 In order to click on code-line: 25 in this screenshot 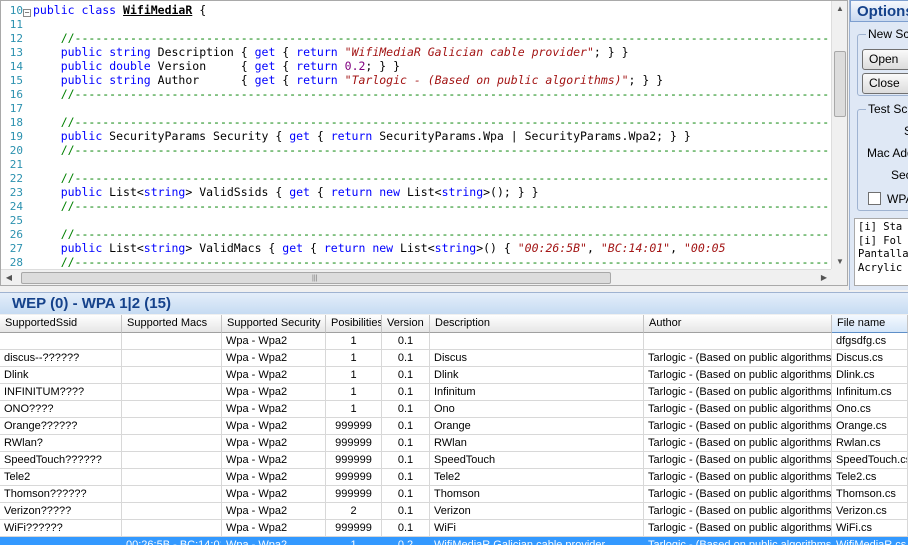, I will do `click(416, 220)`.